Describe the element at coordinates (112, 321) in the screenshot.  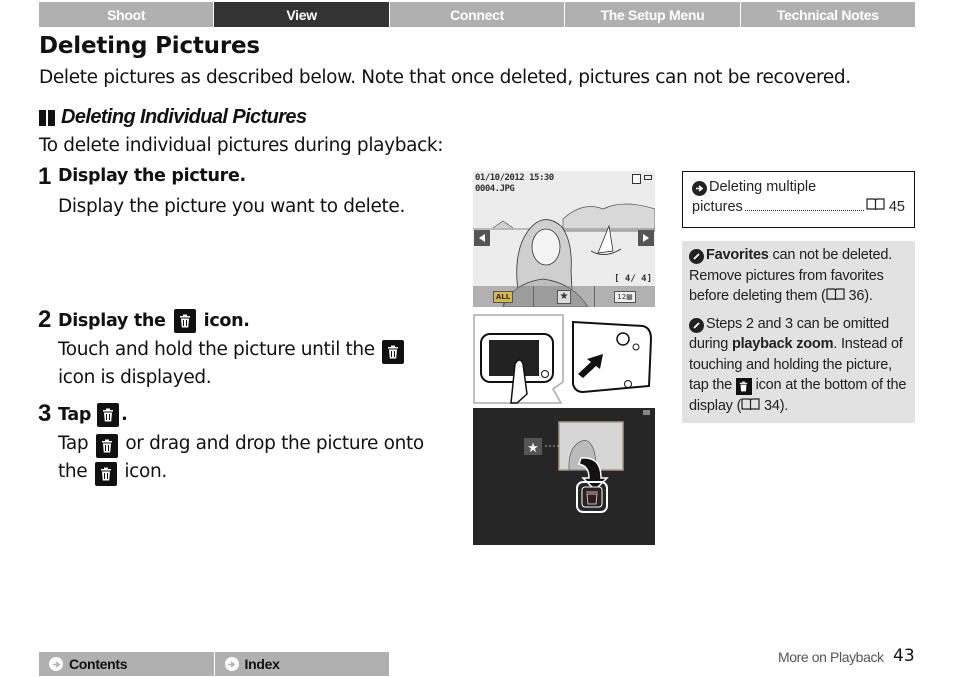
I see `step-title-text: Display the` at that location.